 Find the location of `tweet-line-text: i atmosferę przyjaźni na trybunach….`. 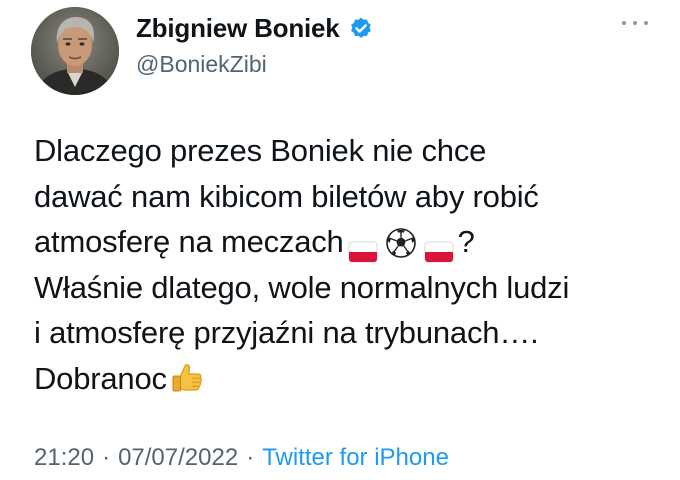

tweet-line-text: i atmosferę przyjaźni na trybunach…. is located at coordinates (286, 332).